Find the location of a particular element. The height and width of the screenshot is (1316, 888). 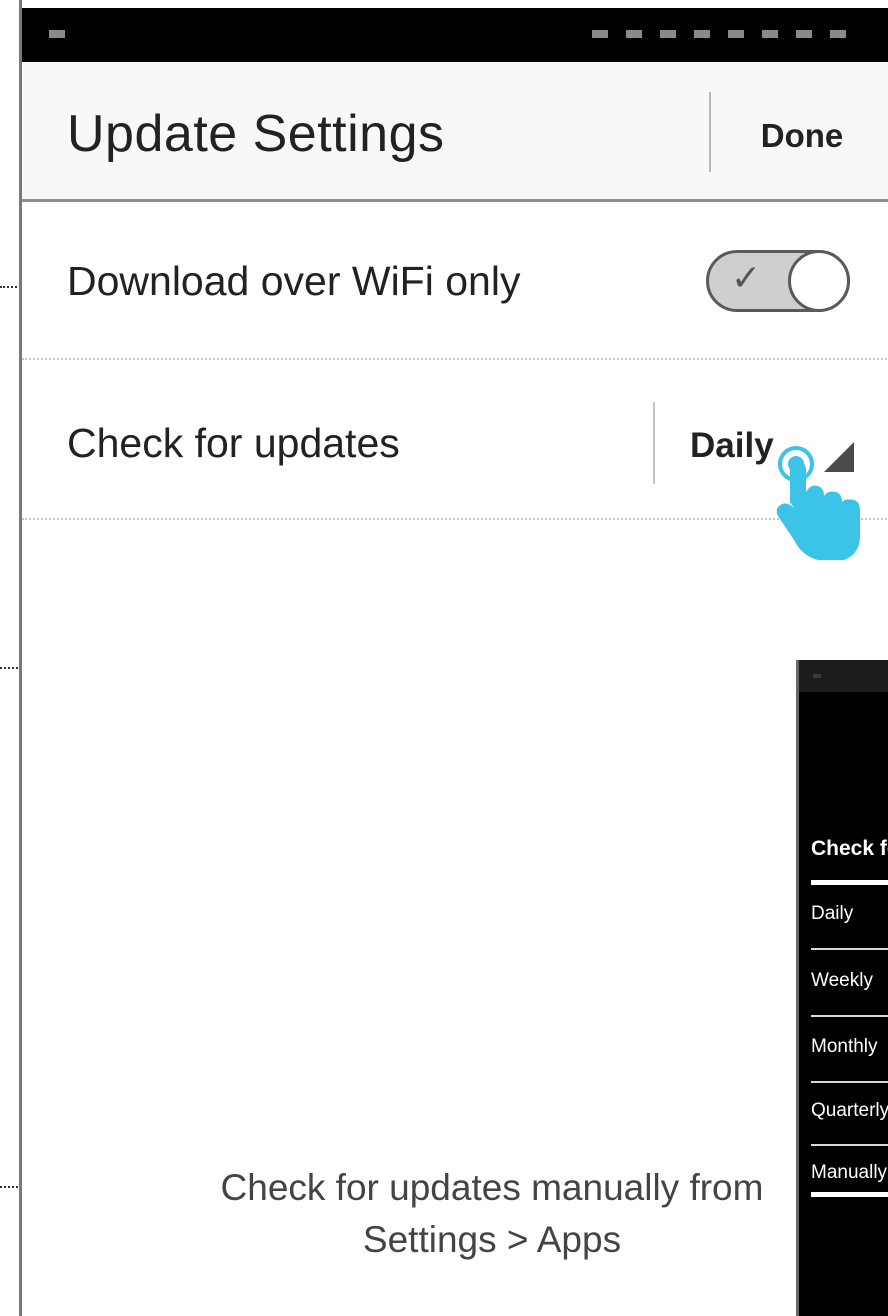

toggle-knob is located at coordinates (819, 281).